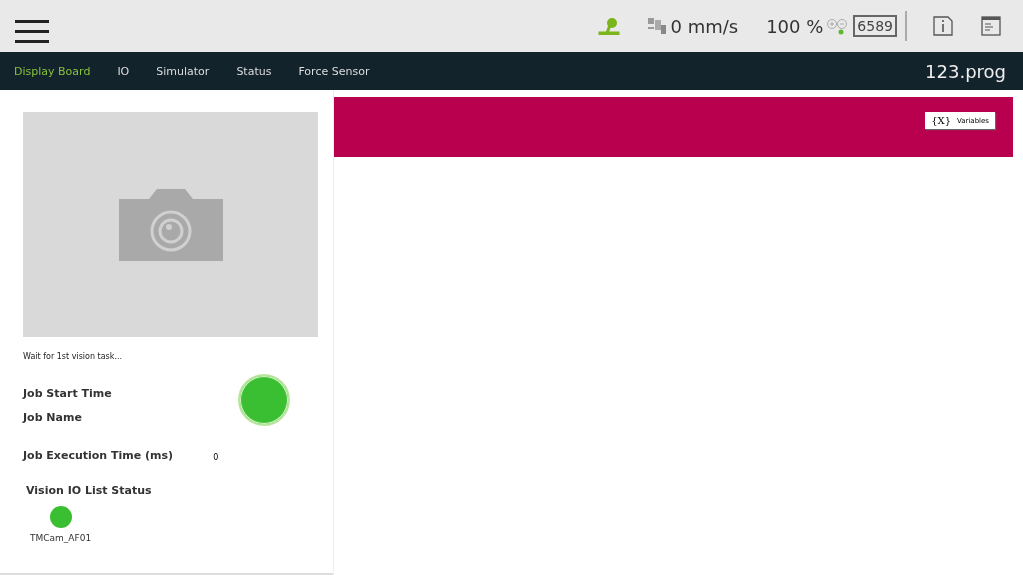 This screenshot has width=1023, height=575. I want to click on program-name: 123.prog, so click(965, 71).